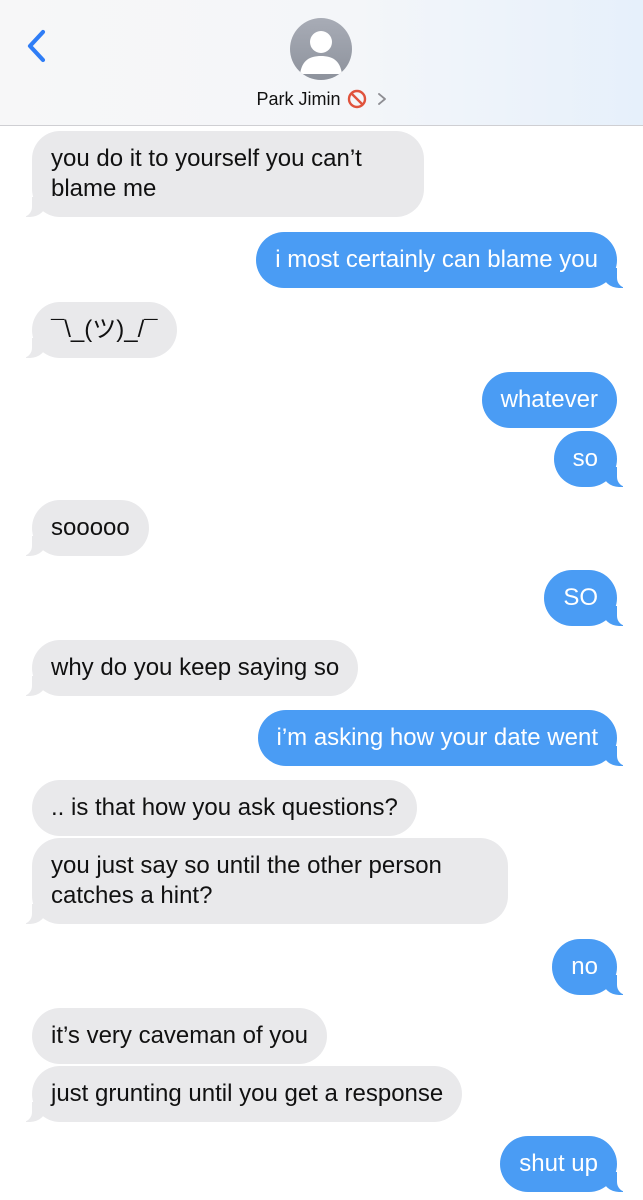 This screenshot has height=1200, width=643. What do you see at coordinates (206, 173) in the screenshot?
I see `message-text: you do it to yourself you can’t blame me` at bounding box center [206, 173].